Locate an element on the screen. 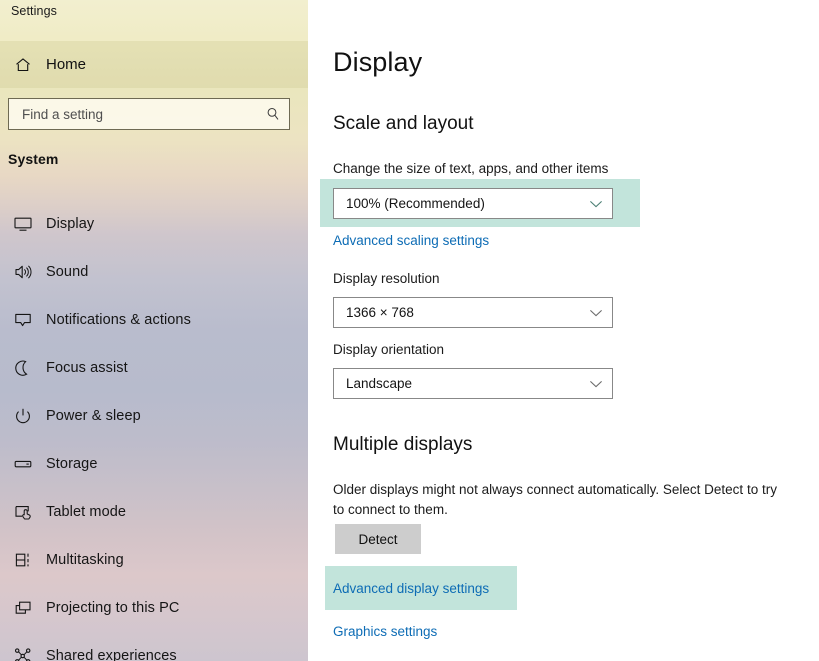 This screenshot has height=661, width=819. scale-and-layout-heading: Scale and layout is located at coordinates (403, 123).